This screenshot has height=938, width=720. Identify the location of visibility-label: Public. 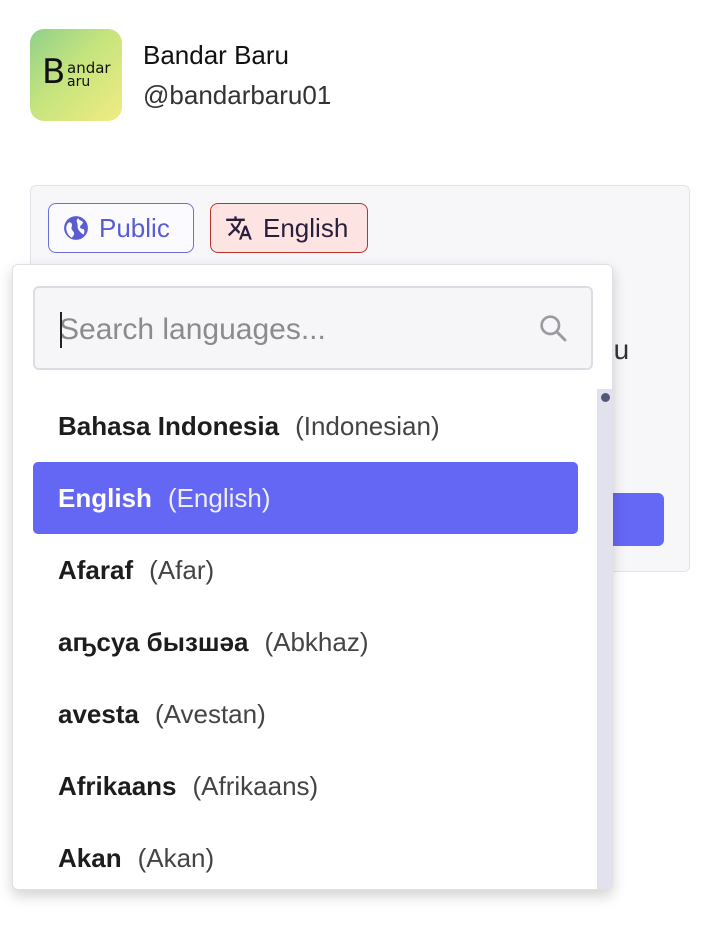
(134, 227).